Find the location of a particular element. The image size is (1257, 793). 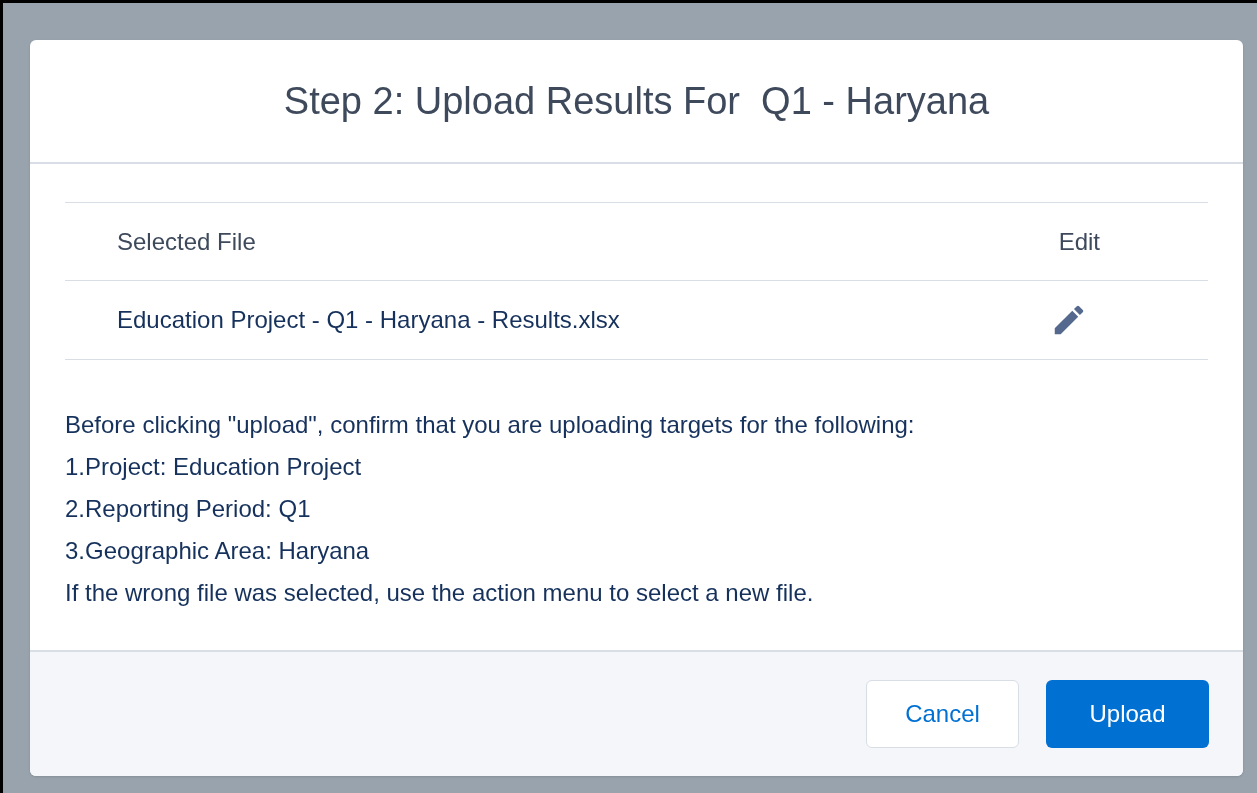

upload-button: Upload is located at coordinates (1127, 714).